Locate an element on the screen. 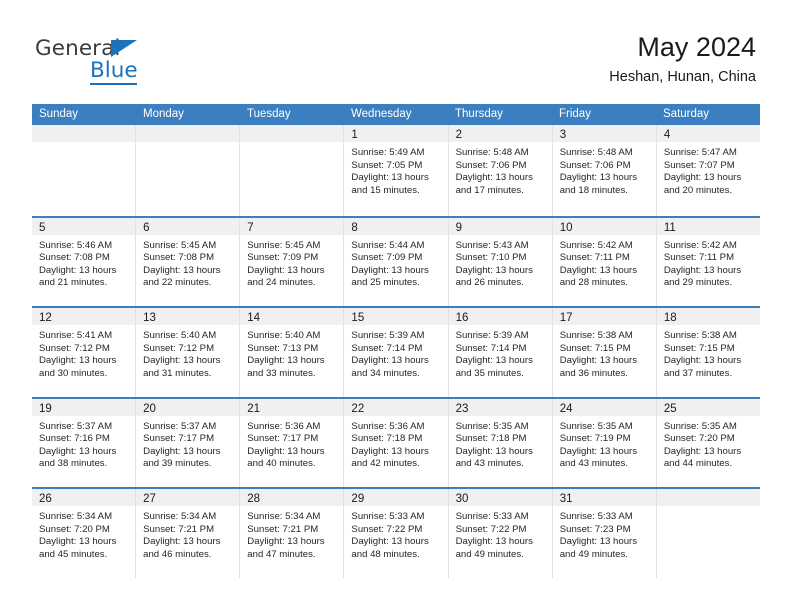 The width and height of the screenshot is (792, 612). sunrise-time: Sunrise: 5:47 AM is located at coordinates (700, 152).